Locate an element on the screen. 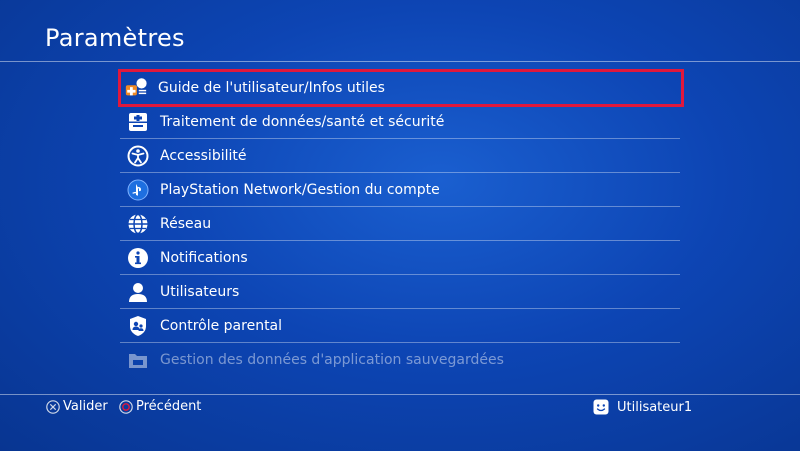  confirm-label: Valider is located at coordinates (85, 406).